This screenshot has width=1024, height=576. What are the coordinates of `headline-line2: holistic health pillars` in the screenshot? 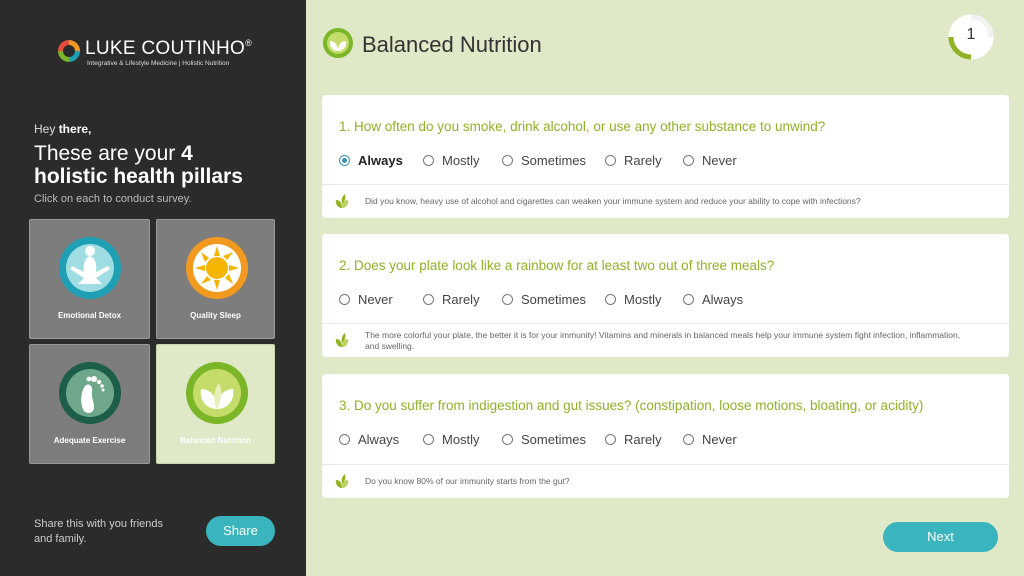 It's located at (138, 176).